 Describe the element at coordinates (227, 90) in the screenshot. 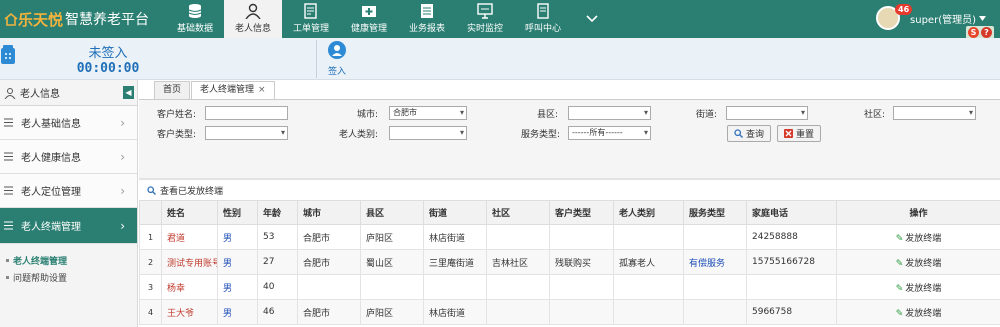

I see `tab-label: 老人终端管理` at that location.